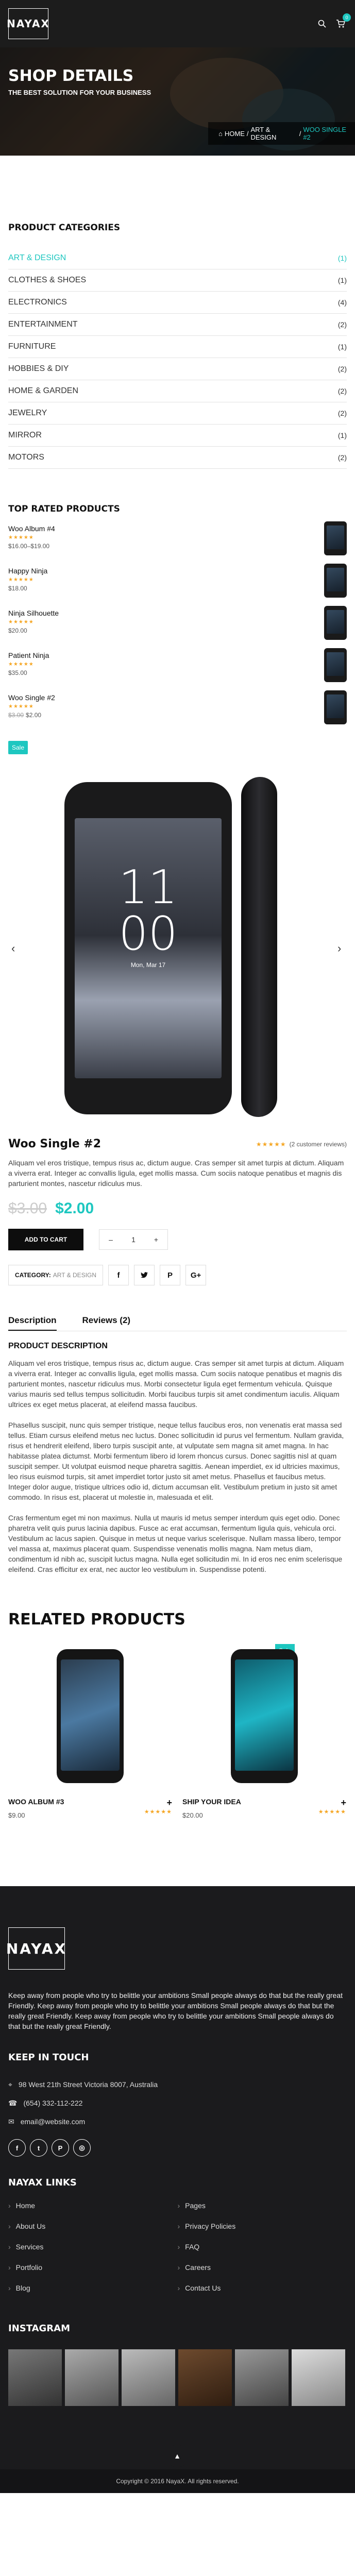  I want to click on product-card: Sale SHIP YOUR IDEA + $20.00 ★★★★★, so click(264, 1731).